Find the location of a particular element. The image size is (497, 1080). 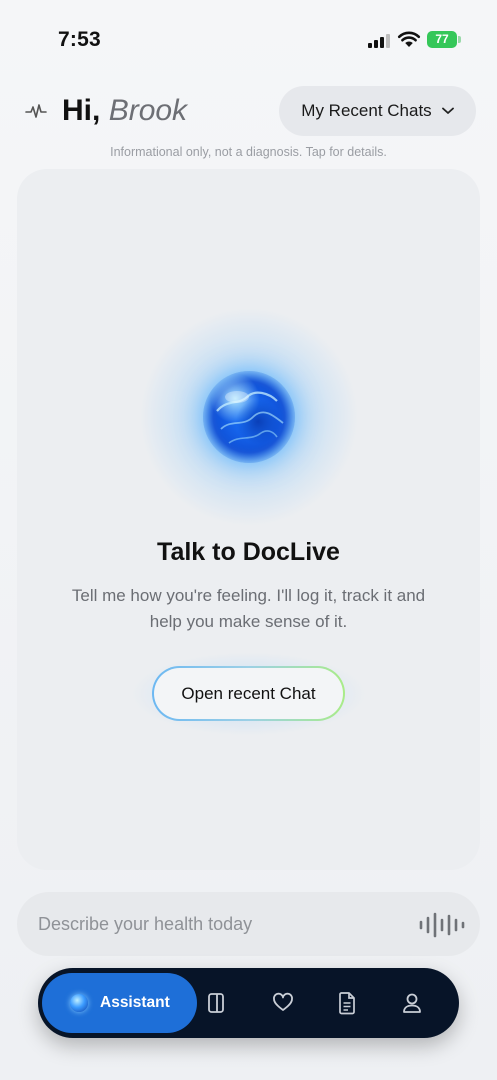

hero-subtitle-line2: help you make sense of it. is located at coordinates (248, 621).